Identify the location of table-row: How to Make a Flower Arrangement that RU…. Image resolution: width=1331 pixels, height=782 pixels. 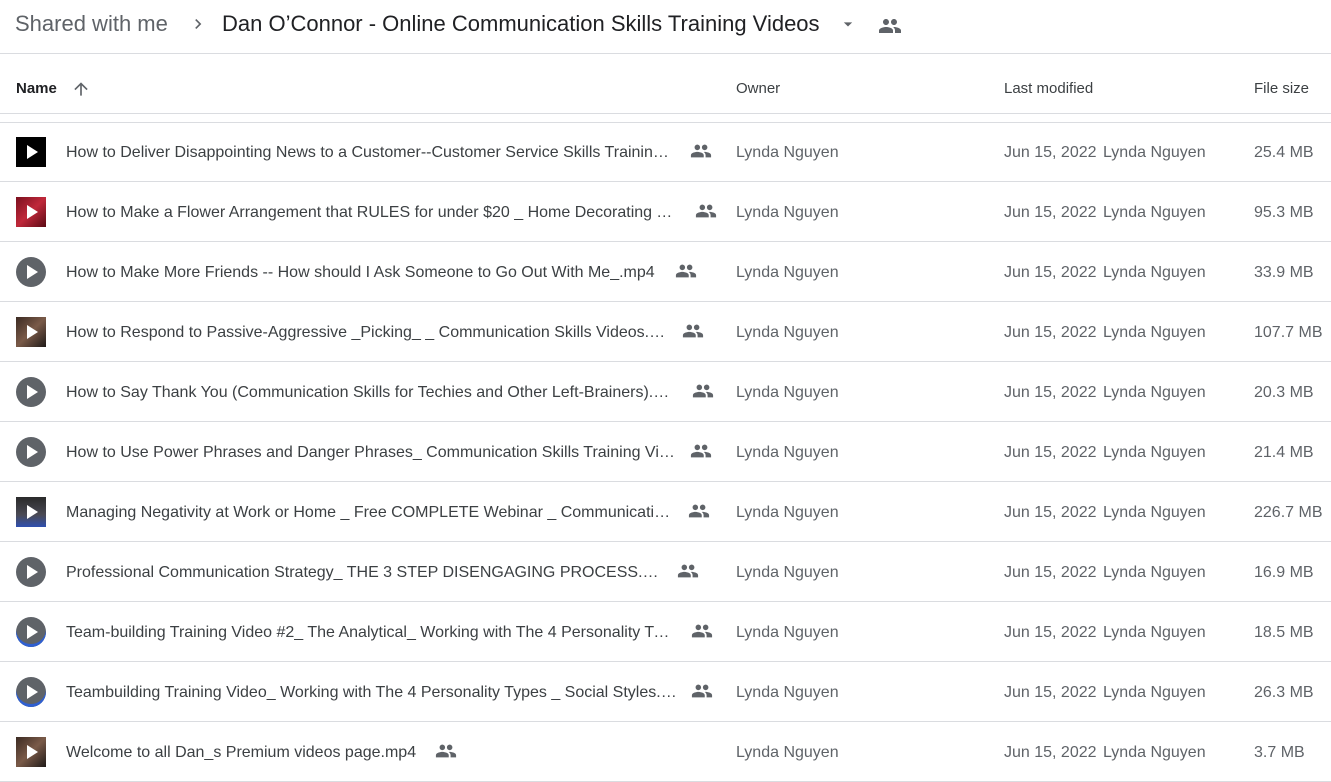
(665, 212).